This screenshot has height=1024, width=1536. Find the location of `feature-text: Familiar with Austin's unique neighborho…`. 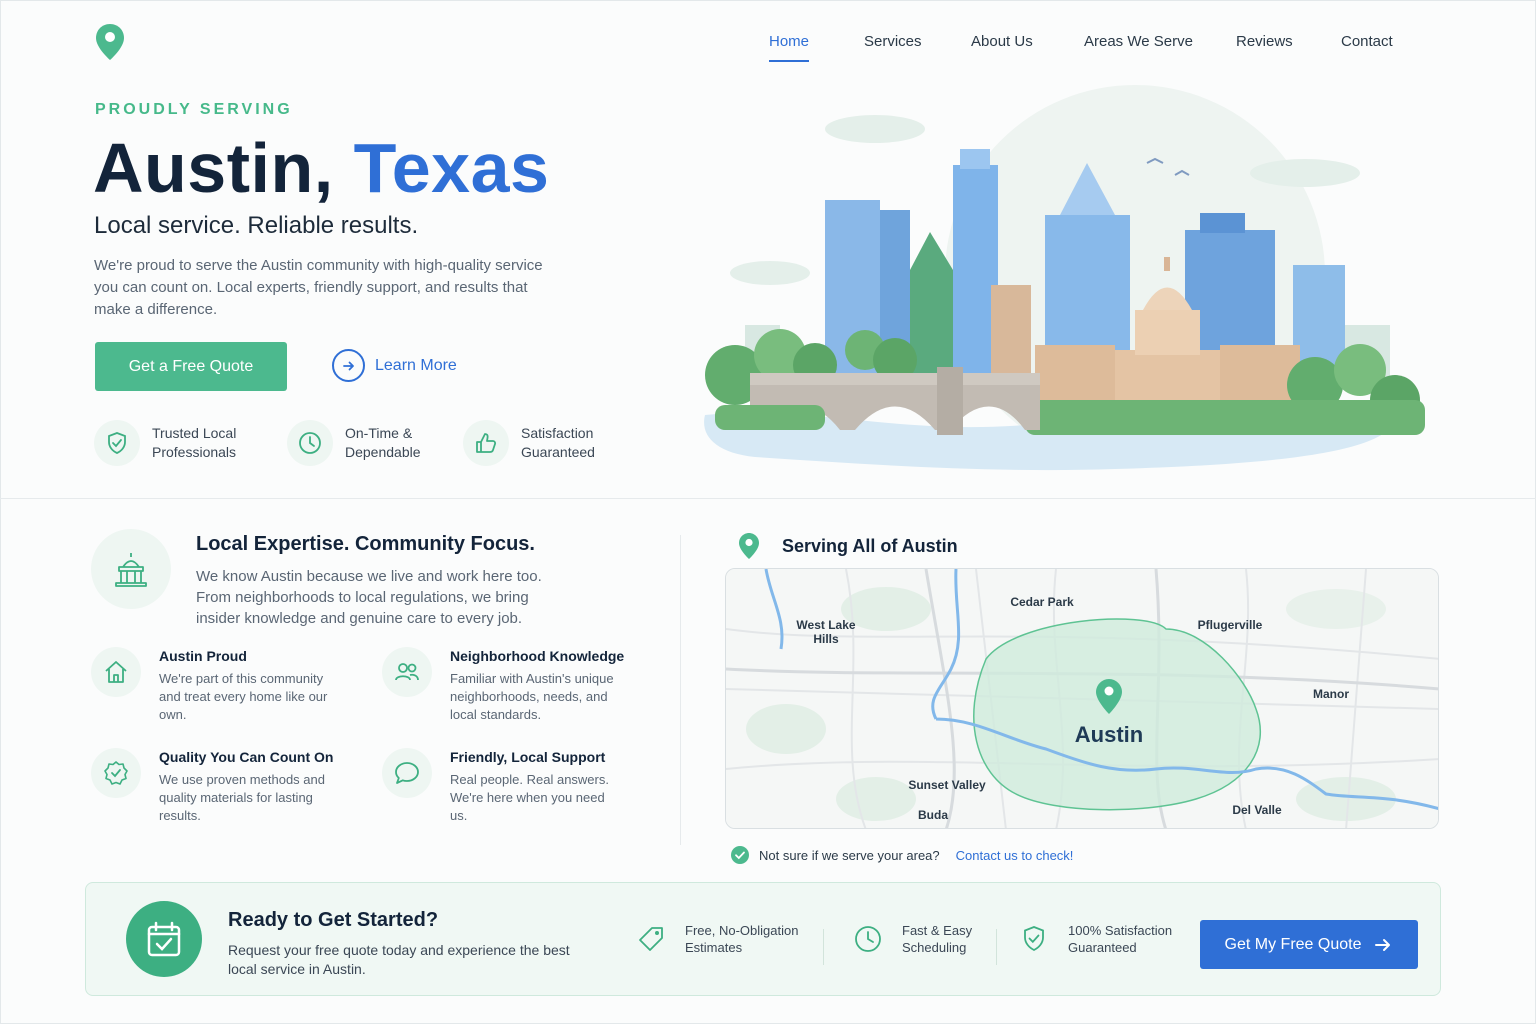

feature-text: Familiar with Austin's unique neighborho… is located at coordinates (532, 696).